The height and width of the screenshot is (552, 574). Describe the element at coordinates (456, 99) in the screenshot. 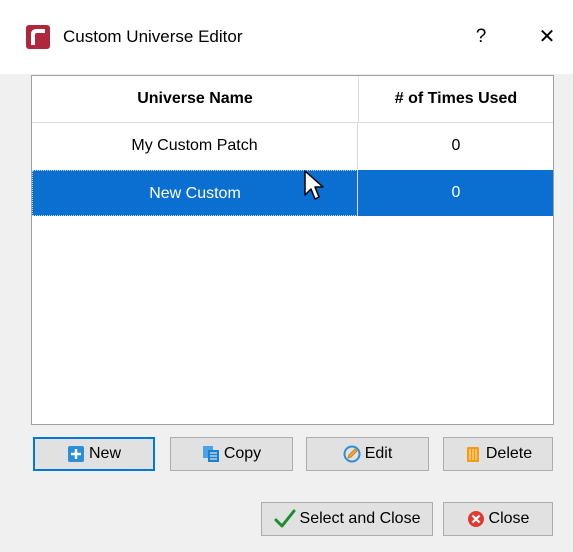

I see `column-header-times-used: # of Times Used` at that location.